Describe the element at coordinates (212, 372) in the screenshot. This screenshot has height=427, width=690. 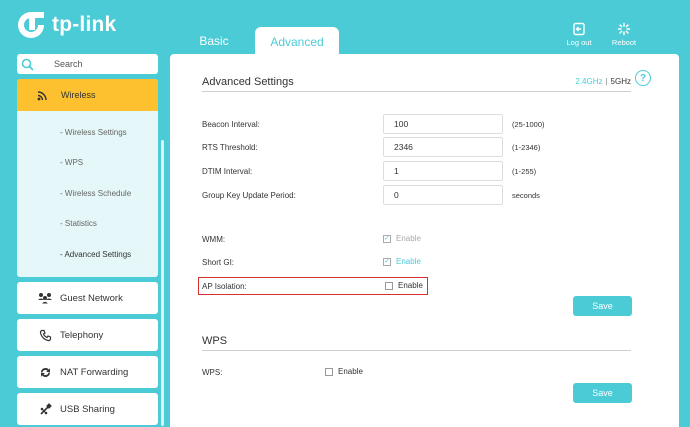
I see `wps-label: WPS:` at that location.